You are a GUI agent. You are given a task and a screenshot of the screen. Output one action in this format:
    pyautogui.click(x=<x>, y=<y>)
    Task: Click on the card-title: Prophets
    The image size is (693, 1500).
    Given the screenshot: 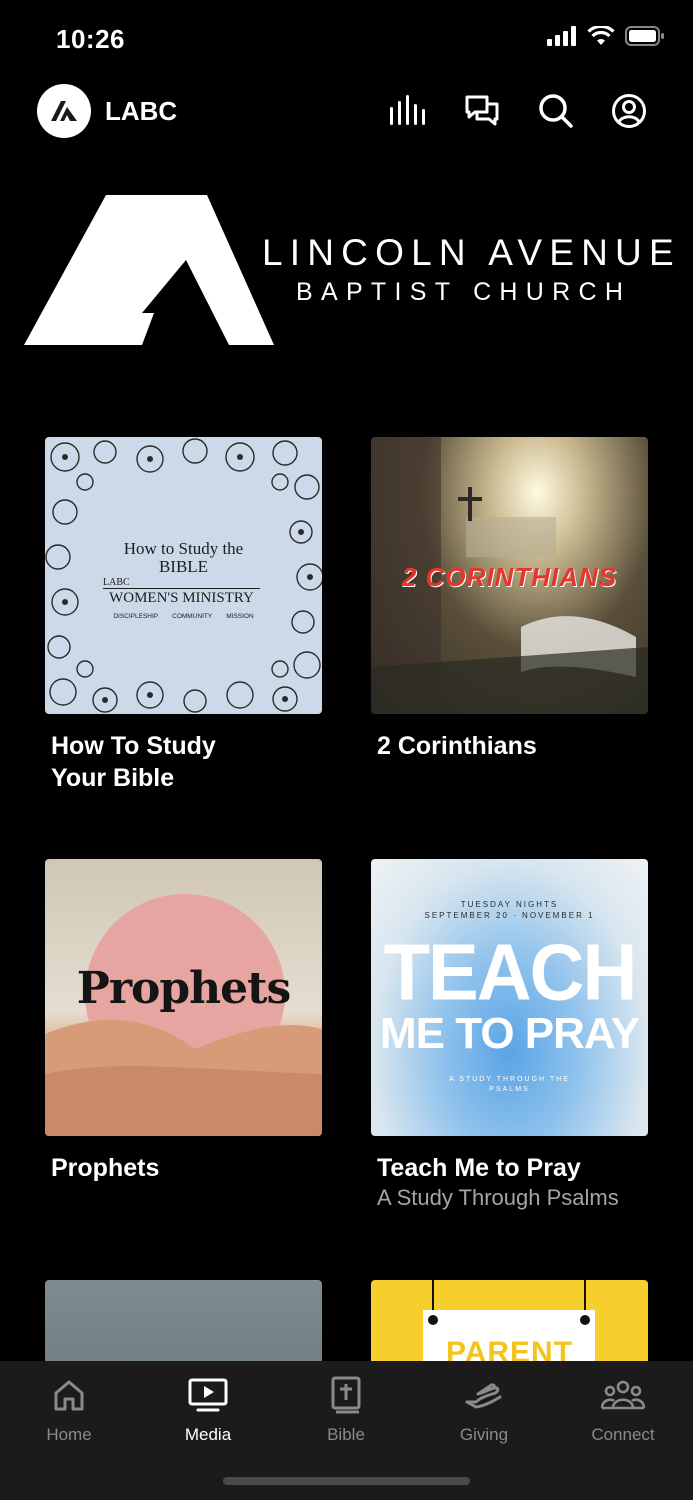 What is the action you would take?
    pyautogui.click(x=105, y=1168)
    